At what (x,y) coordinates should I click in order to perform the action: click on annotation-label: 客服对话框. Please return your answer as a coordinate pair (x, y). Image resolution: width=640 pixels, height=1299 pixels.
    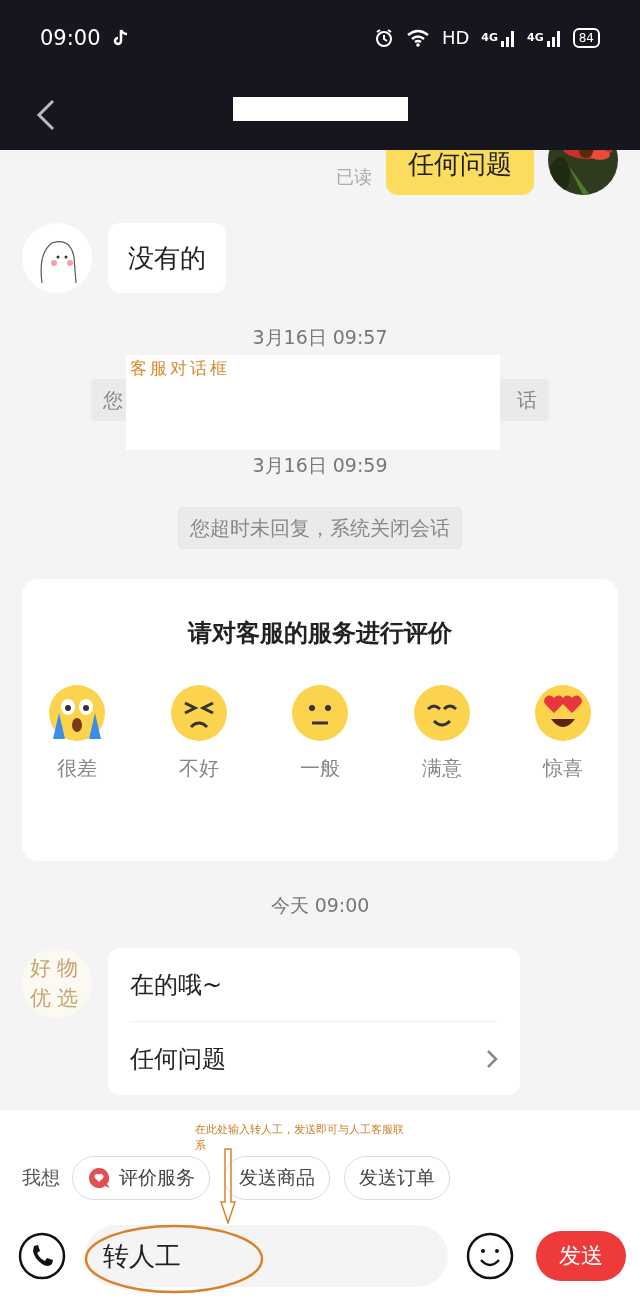
    Looking at the image, I should click on (180, 368).